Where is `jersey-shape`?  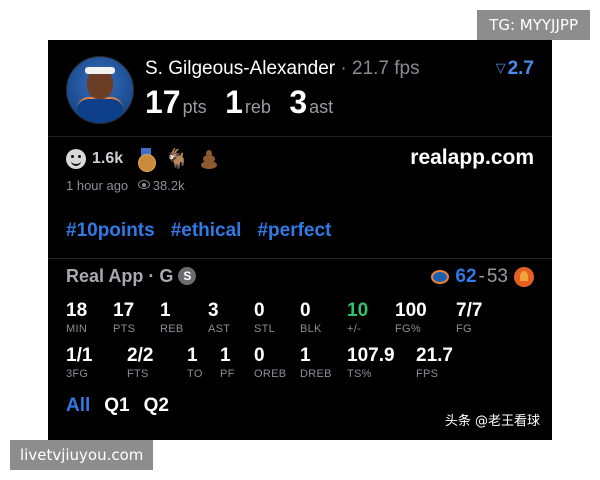
jersey-shape is located at coordinates (100, 110).